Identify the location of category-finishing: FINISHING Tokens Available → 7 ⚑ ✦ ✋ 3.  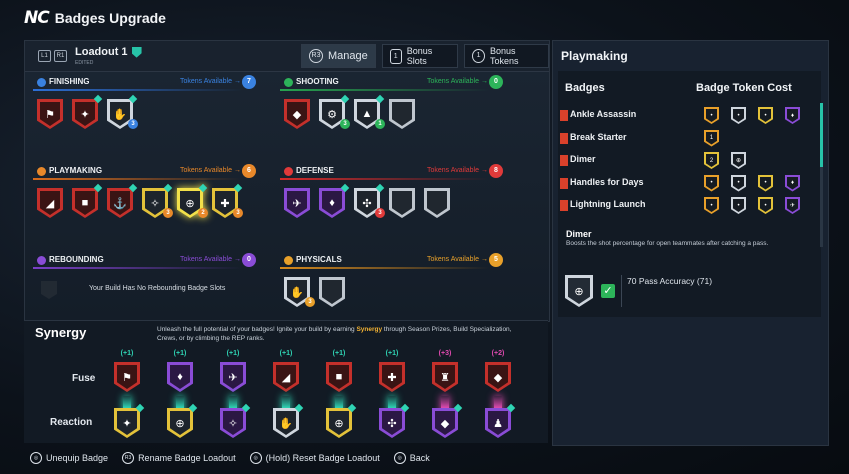
(145, 110).